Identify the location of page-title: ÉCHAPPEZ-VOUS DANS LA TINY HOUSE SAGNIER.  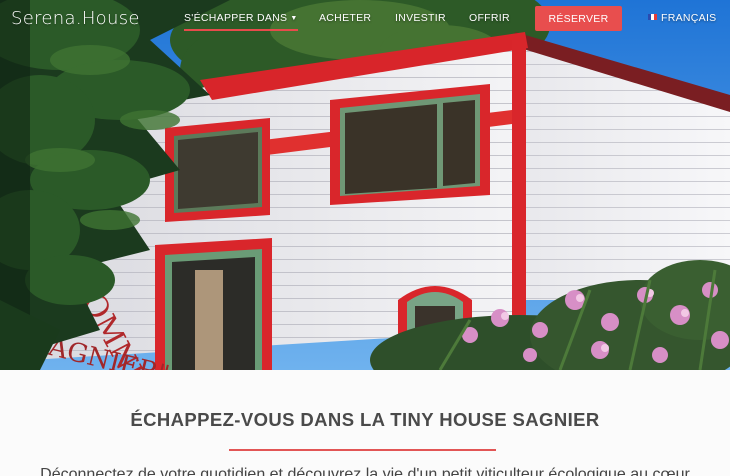
(365, 419).